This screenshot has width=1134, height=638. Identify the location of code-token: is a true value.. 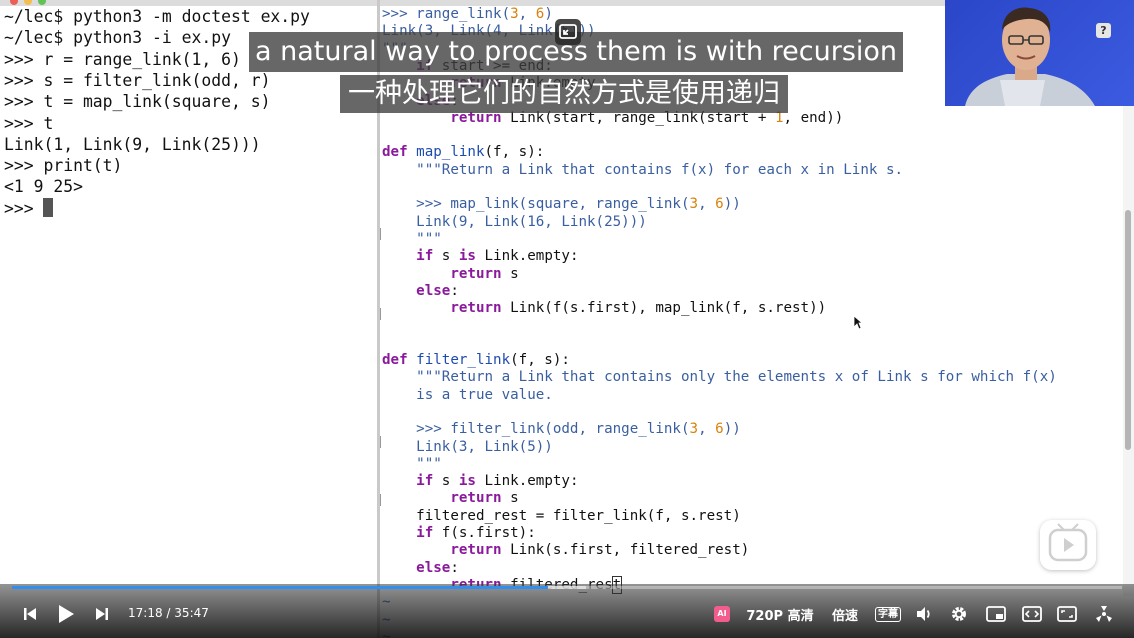
(484, 394).